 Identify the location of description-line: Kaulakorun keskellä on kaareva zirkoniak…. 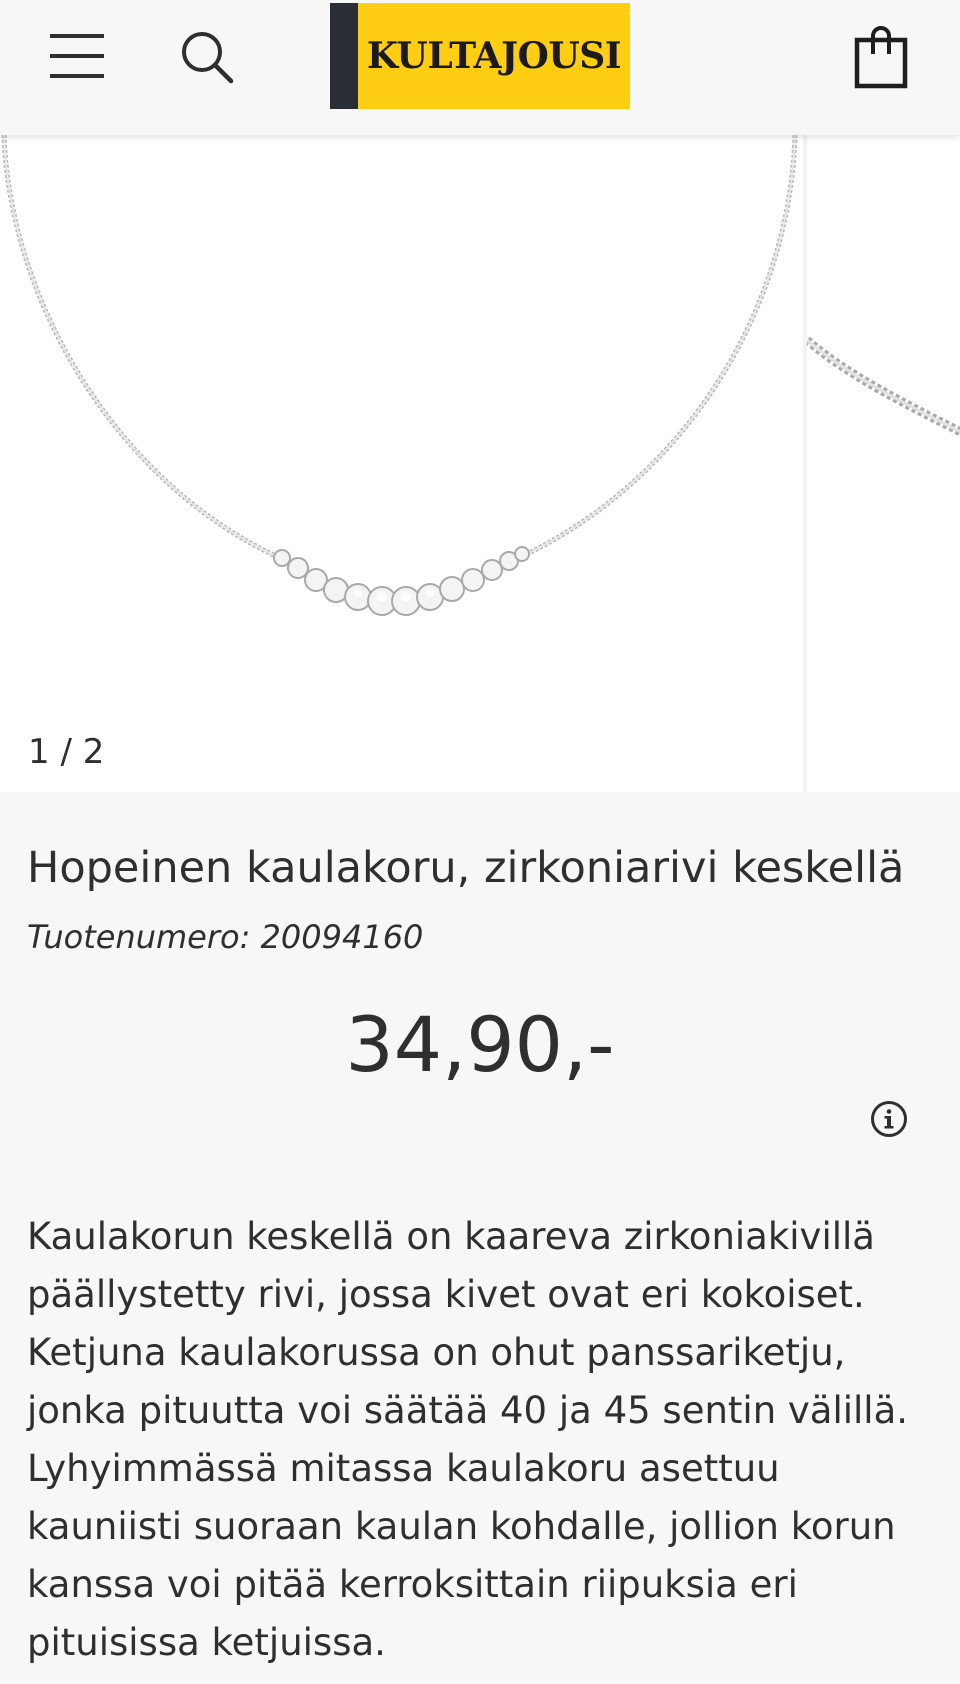
(451, 1236).